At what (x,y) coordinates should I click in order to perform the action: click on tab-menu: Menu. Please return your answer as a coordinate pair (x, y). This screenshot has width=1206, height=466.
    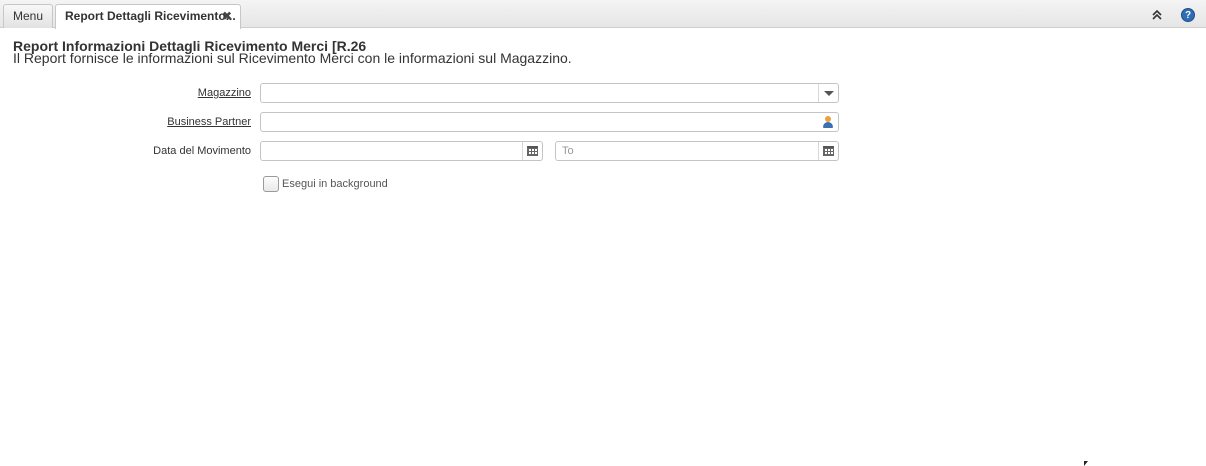
    Looking at the image, I should click on (28, 16).